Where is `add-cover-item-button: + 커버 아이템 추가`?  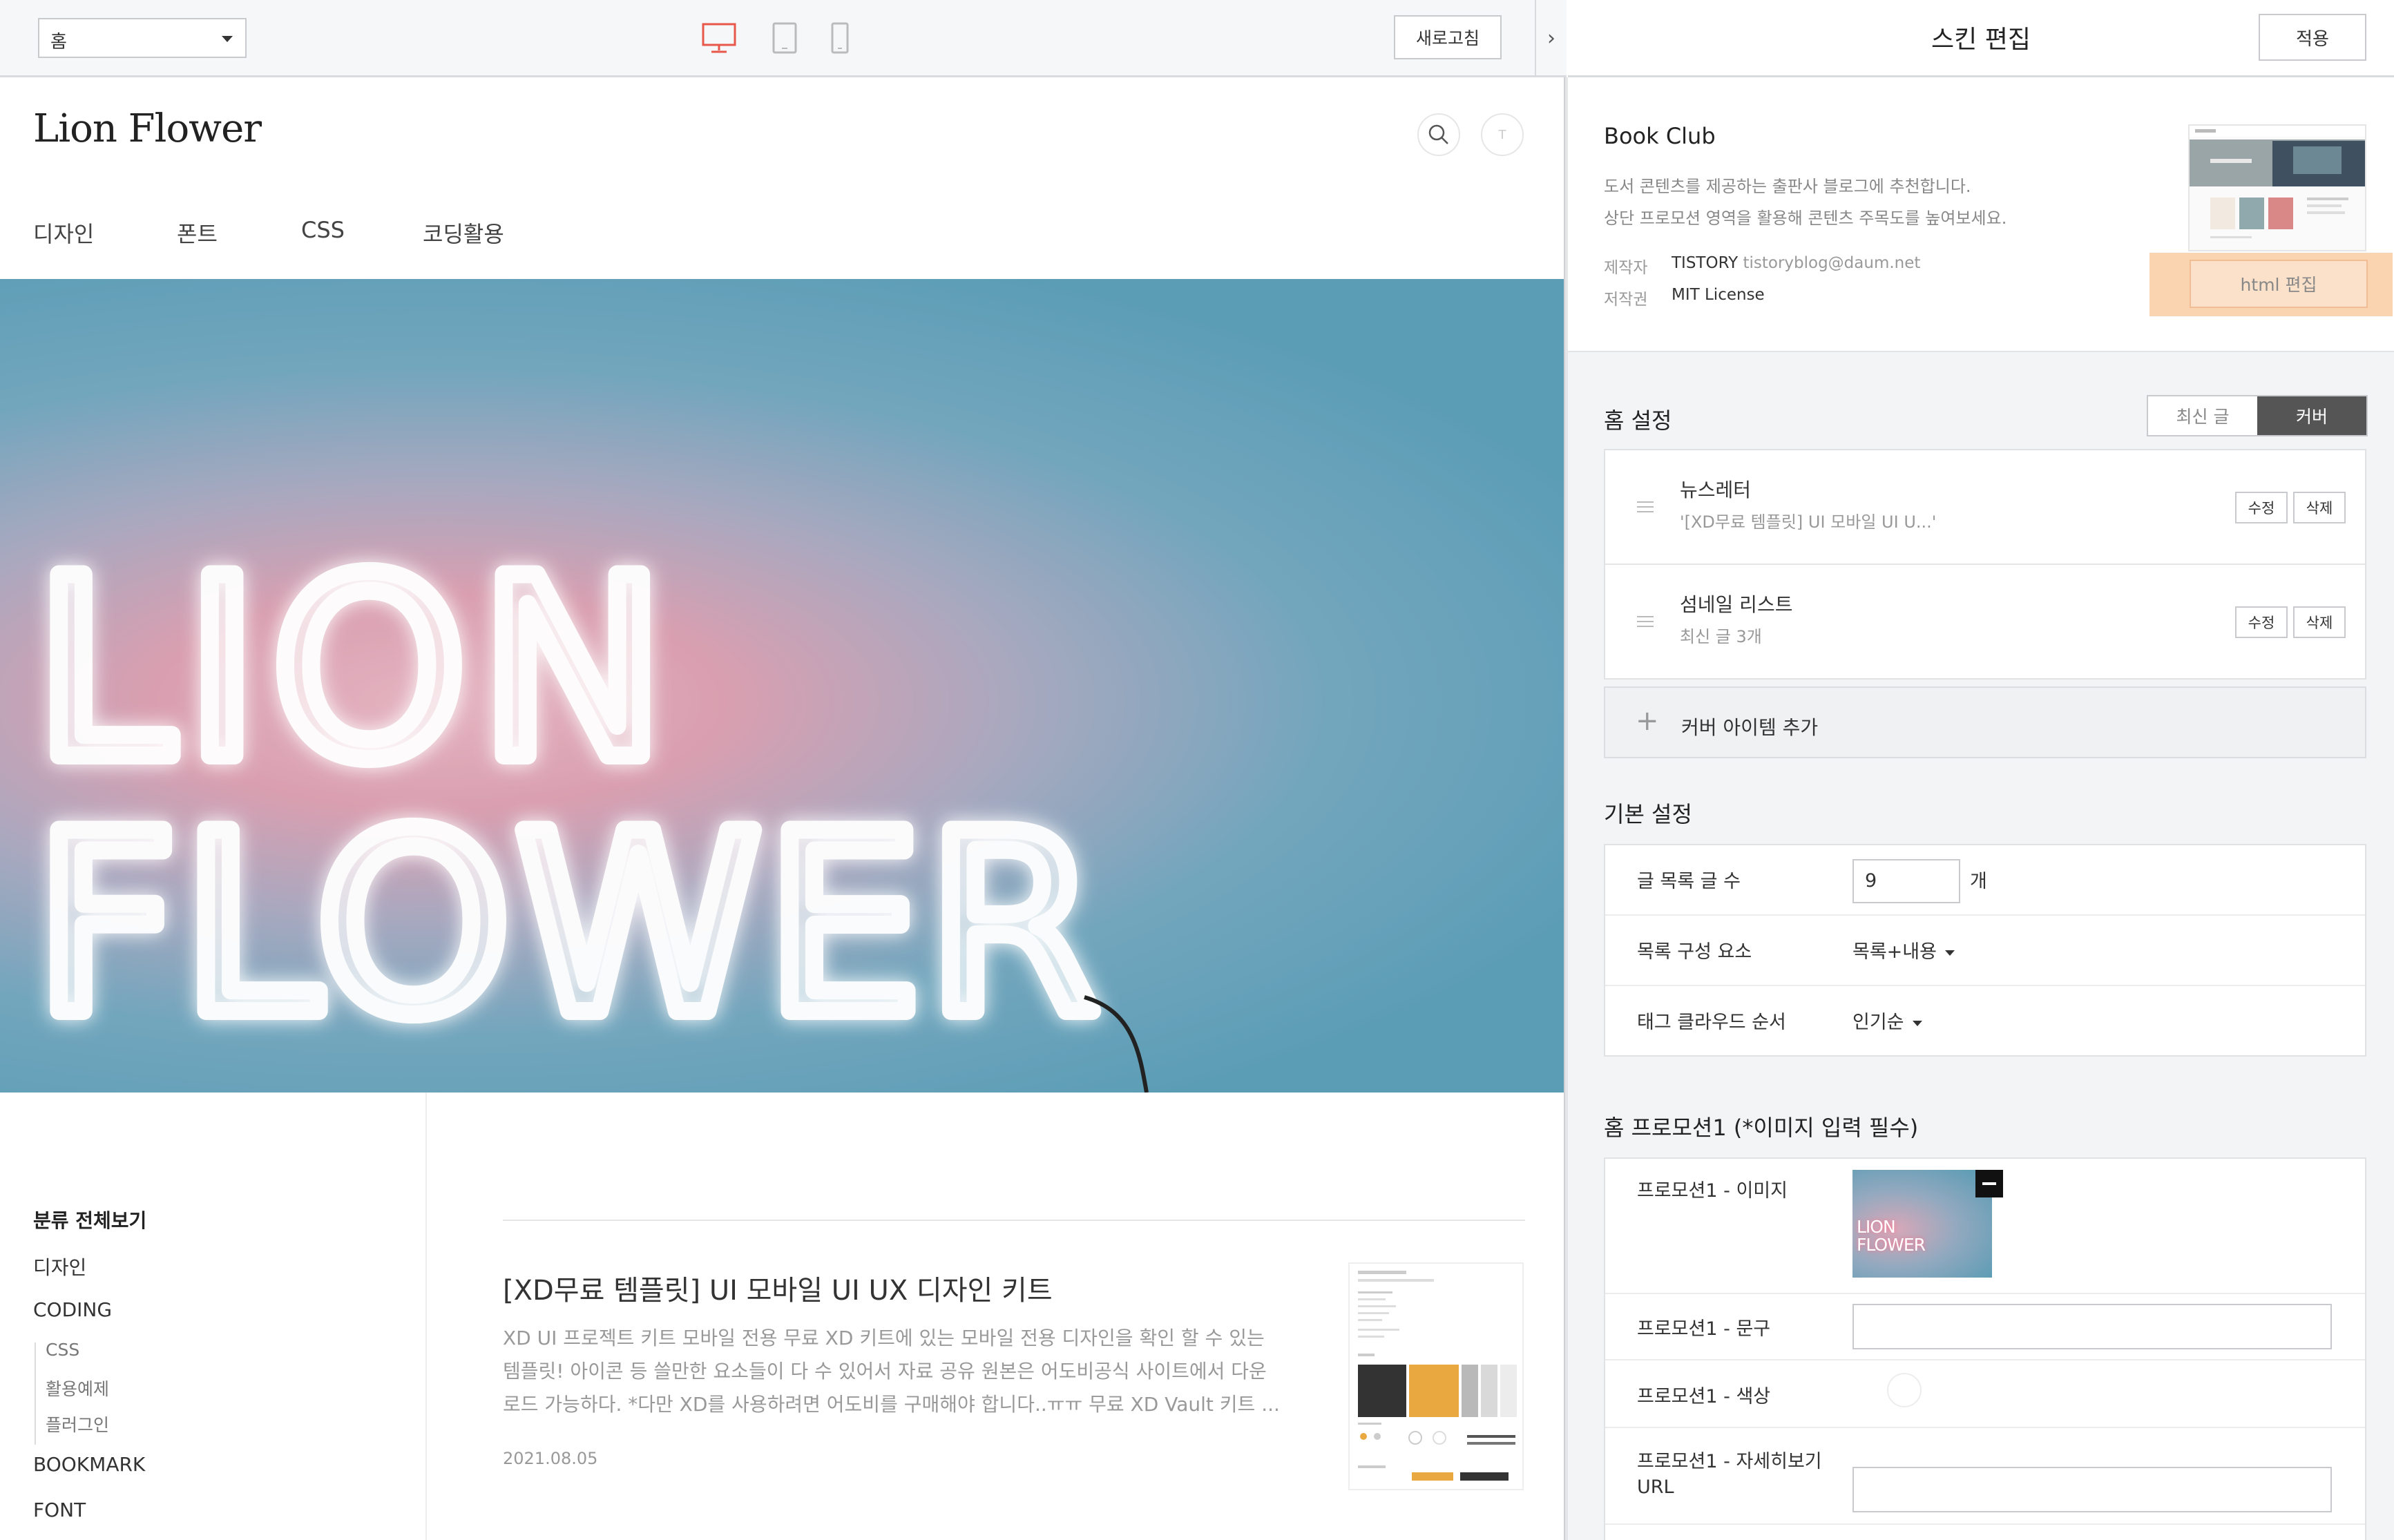
add-cover-item-button: + 커버 아이템 추가 is located at coordinates (1985, 722).